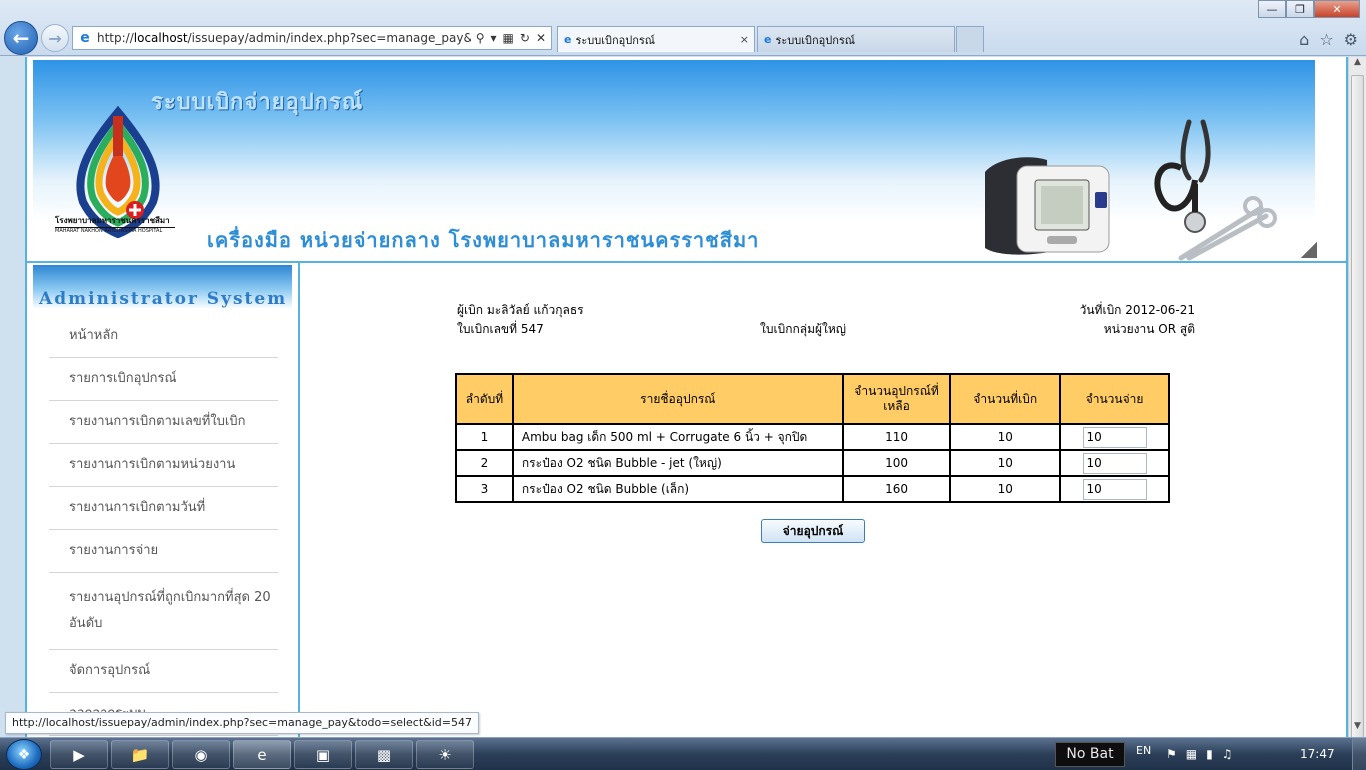 This screenshot has width=1366, height=770. Describe the element at coordinates (896, 489) in the screenshot. I see `cell-remaining: 160` at that location.